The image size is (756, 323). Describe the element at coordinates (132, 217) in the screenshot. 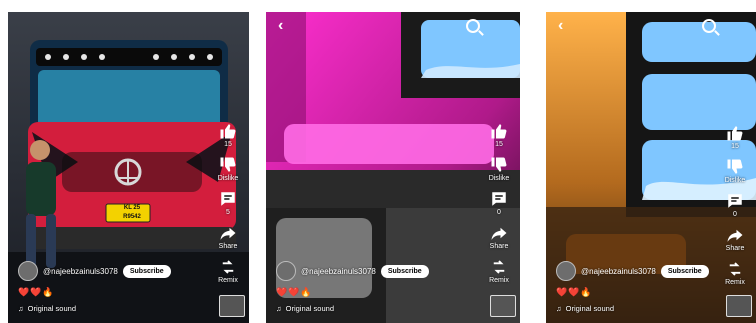

I see `plate-line2: R9542` at that location.